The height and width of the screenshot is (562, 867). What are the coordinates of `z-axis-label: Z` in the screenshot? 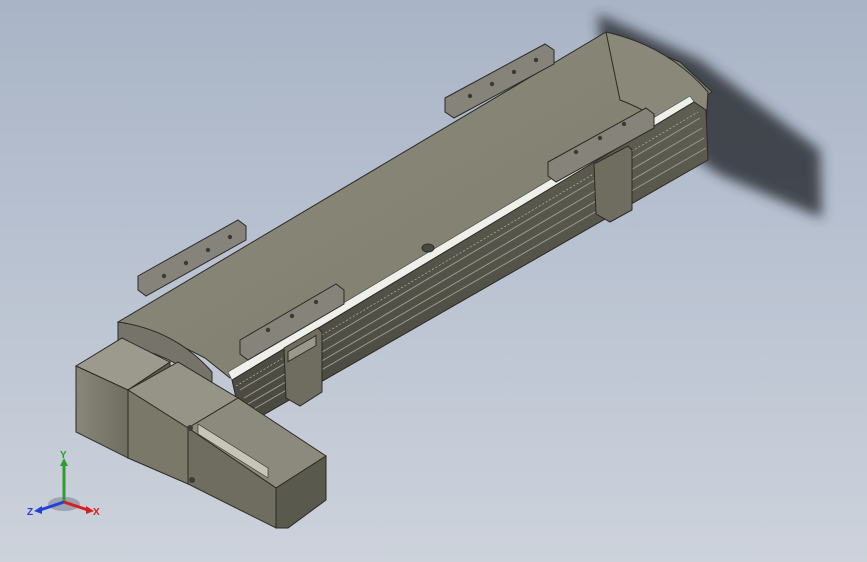 It's located at (30, 512).